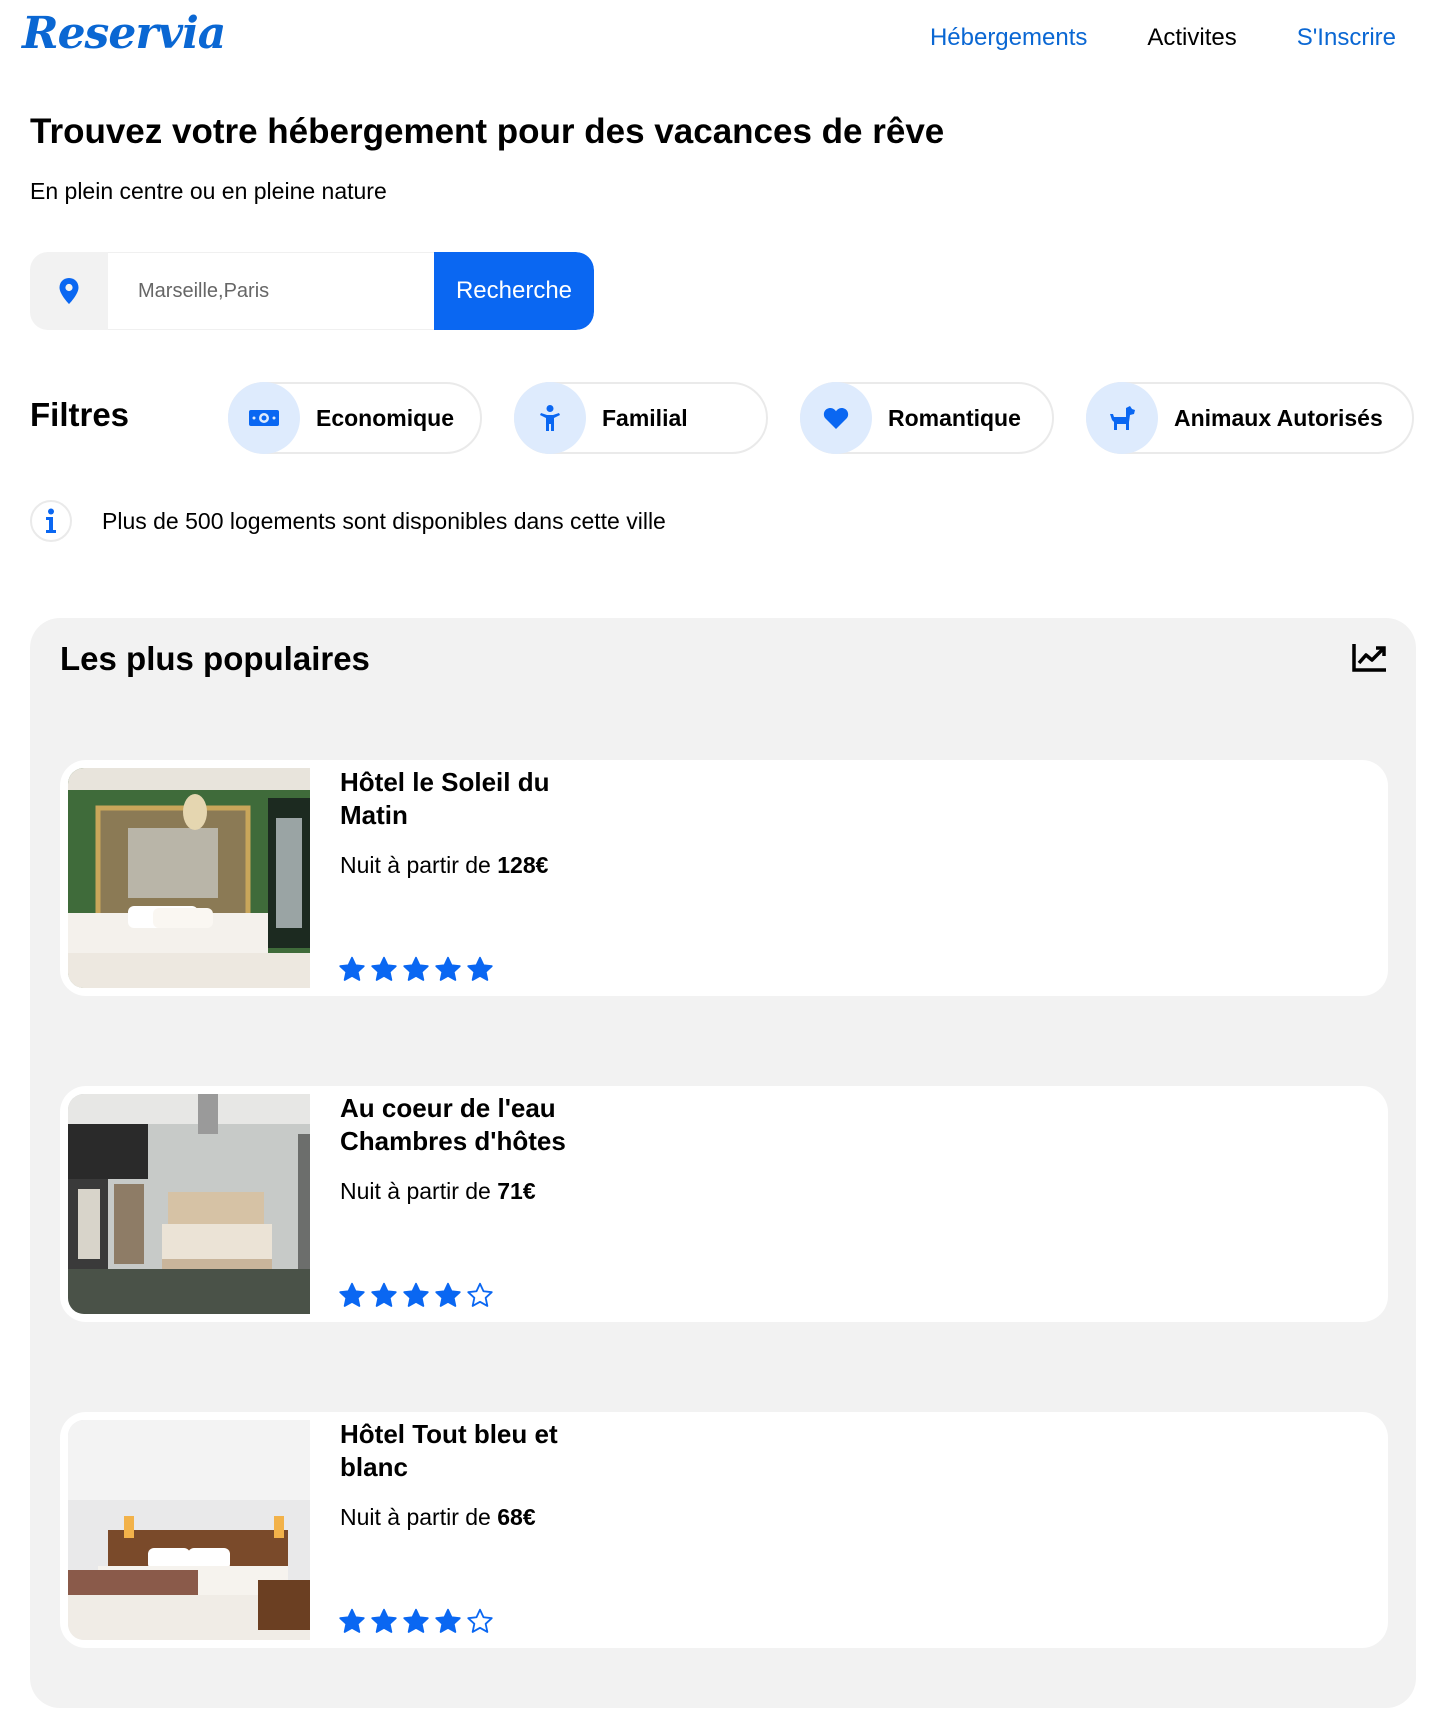  I want to click on hotel-price: Nuit à partir de 68€, so click(438, 1517).